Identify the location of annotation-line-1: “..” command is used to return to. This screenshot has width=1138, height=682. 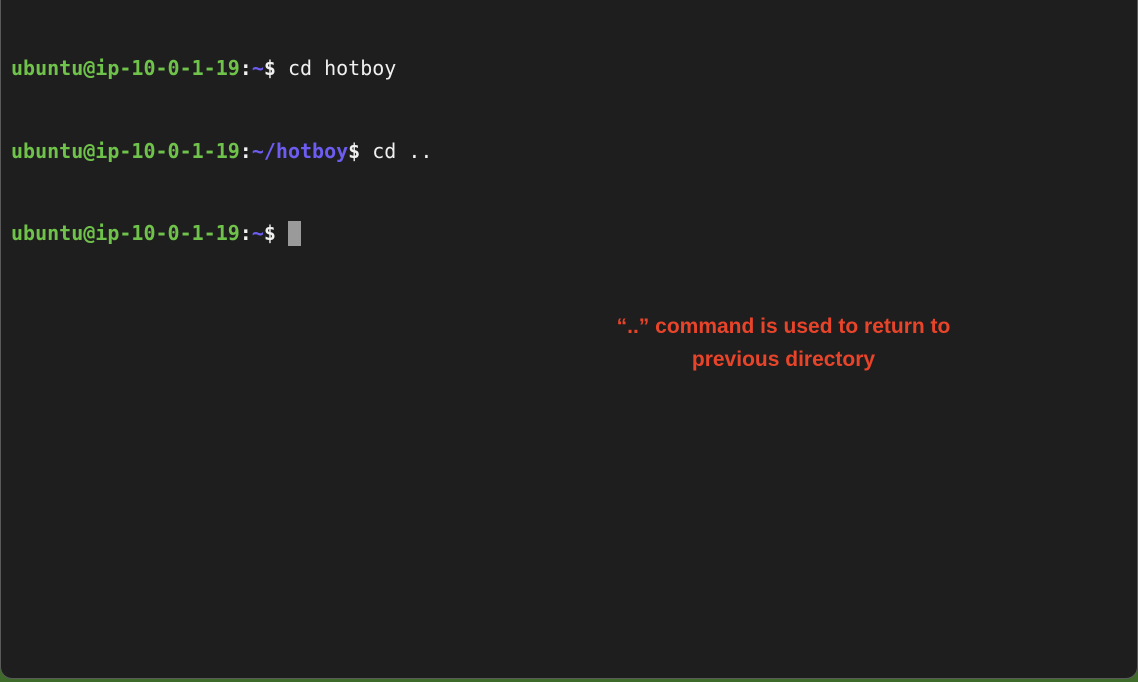
(783, 326).